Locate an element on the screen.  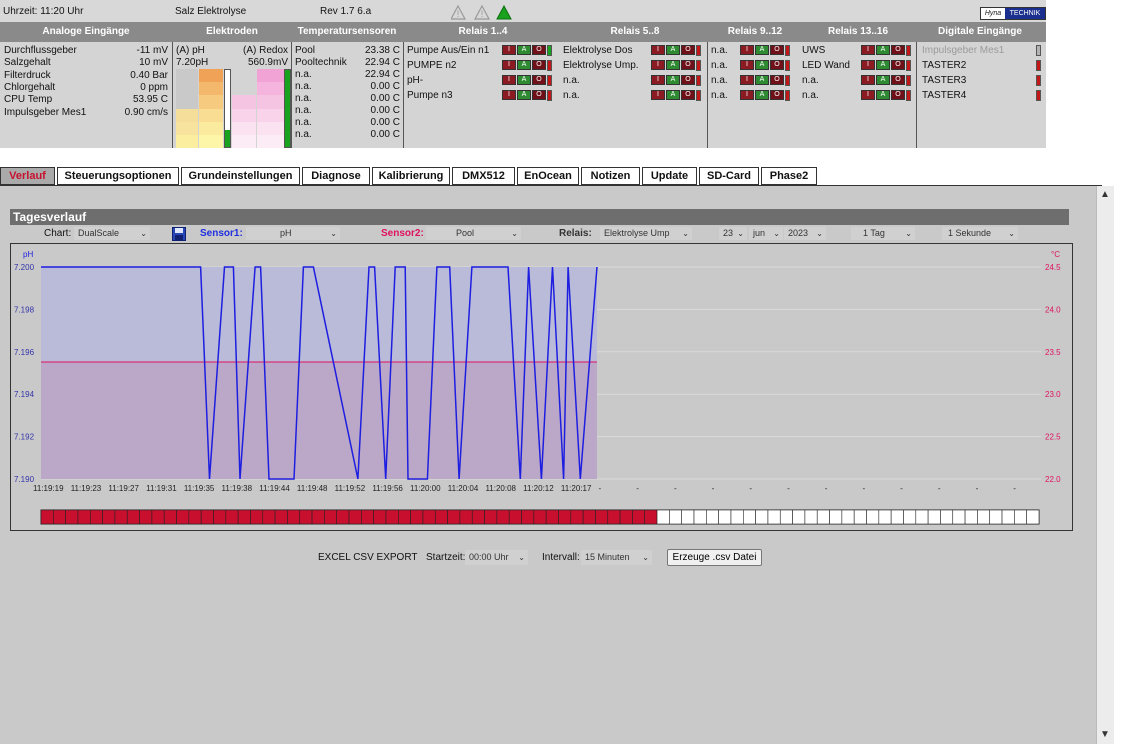
chart-type-select: DualScale ⌄ is located at coordinates (112, 233).